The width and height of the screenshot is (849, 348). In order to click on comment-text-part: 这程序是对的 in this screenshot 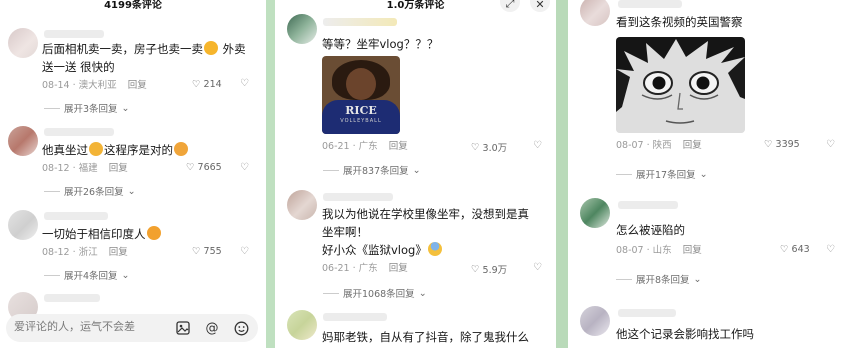, I will do `click(138, 150)`.